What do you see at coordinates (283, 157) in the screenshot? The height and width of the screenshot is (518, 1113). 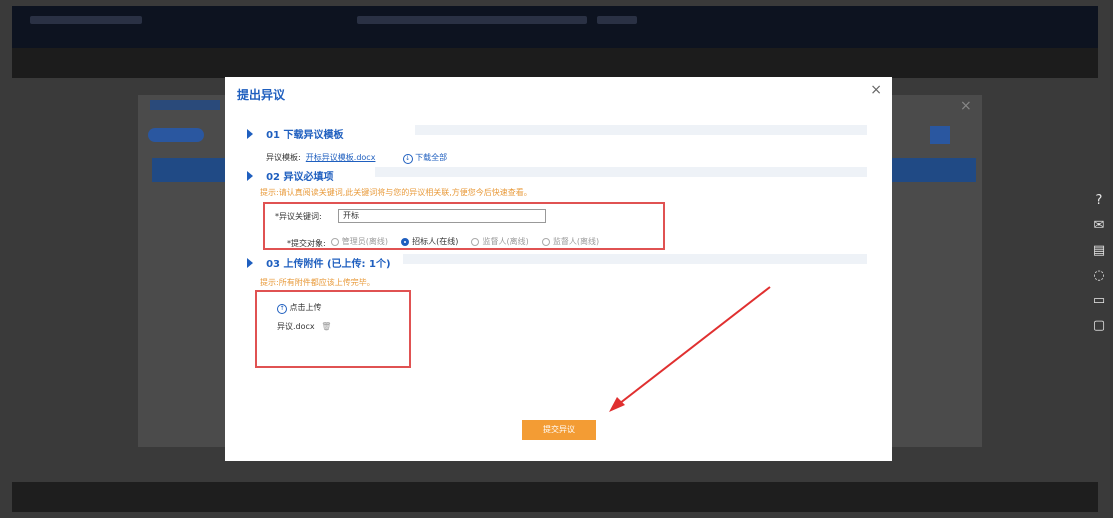 I see `template-label: 异议模板:` at bounding box center [283, 157].